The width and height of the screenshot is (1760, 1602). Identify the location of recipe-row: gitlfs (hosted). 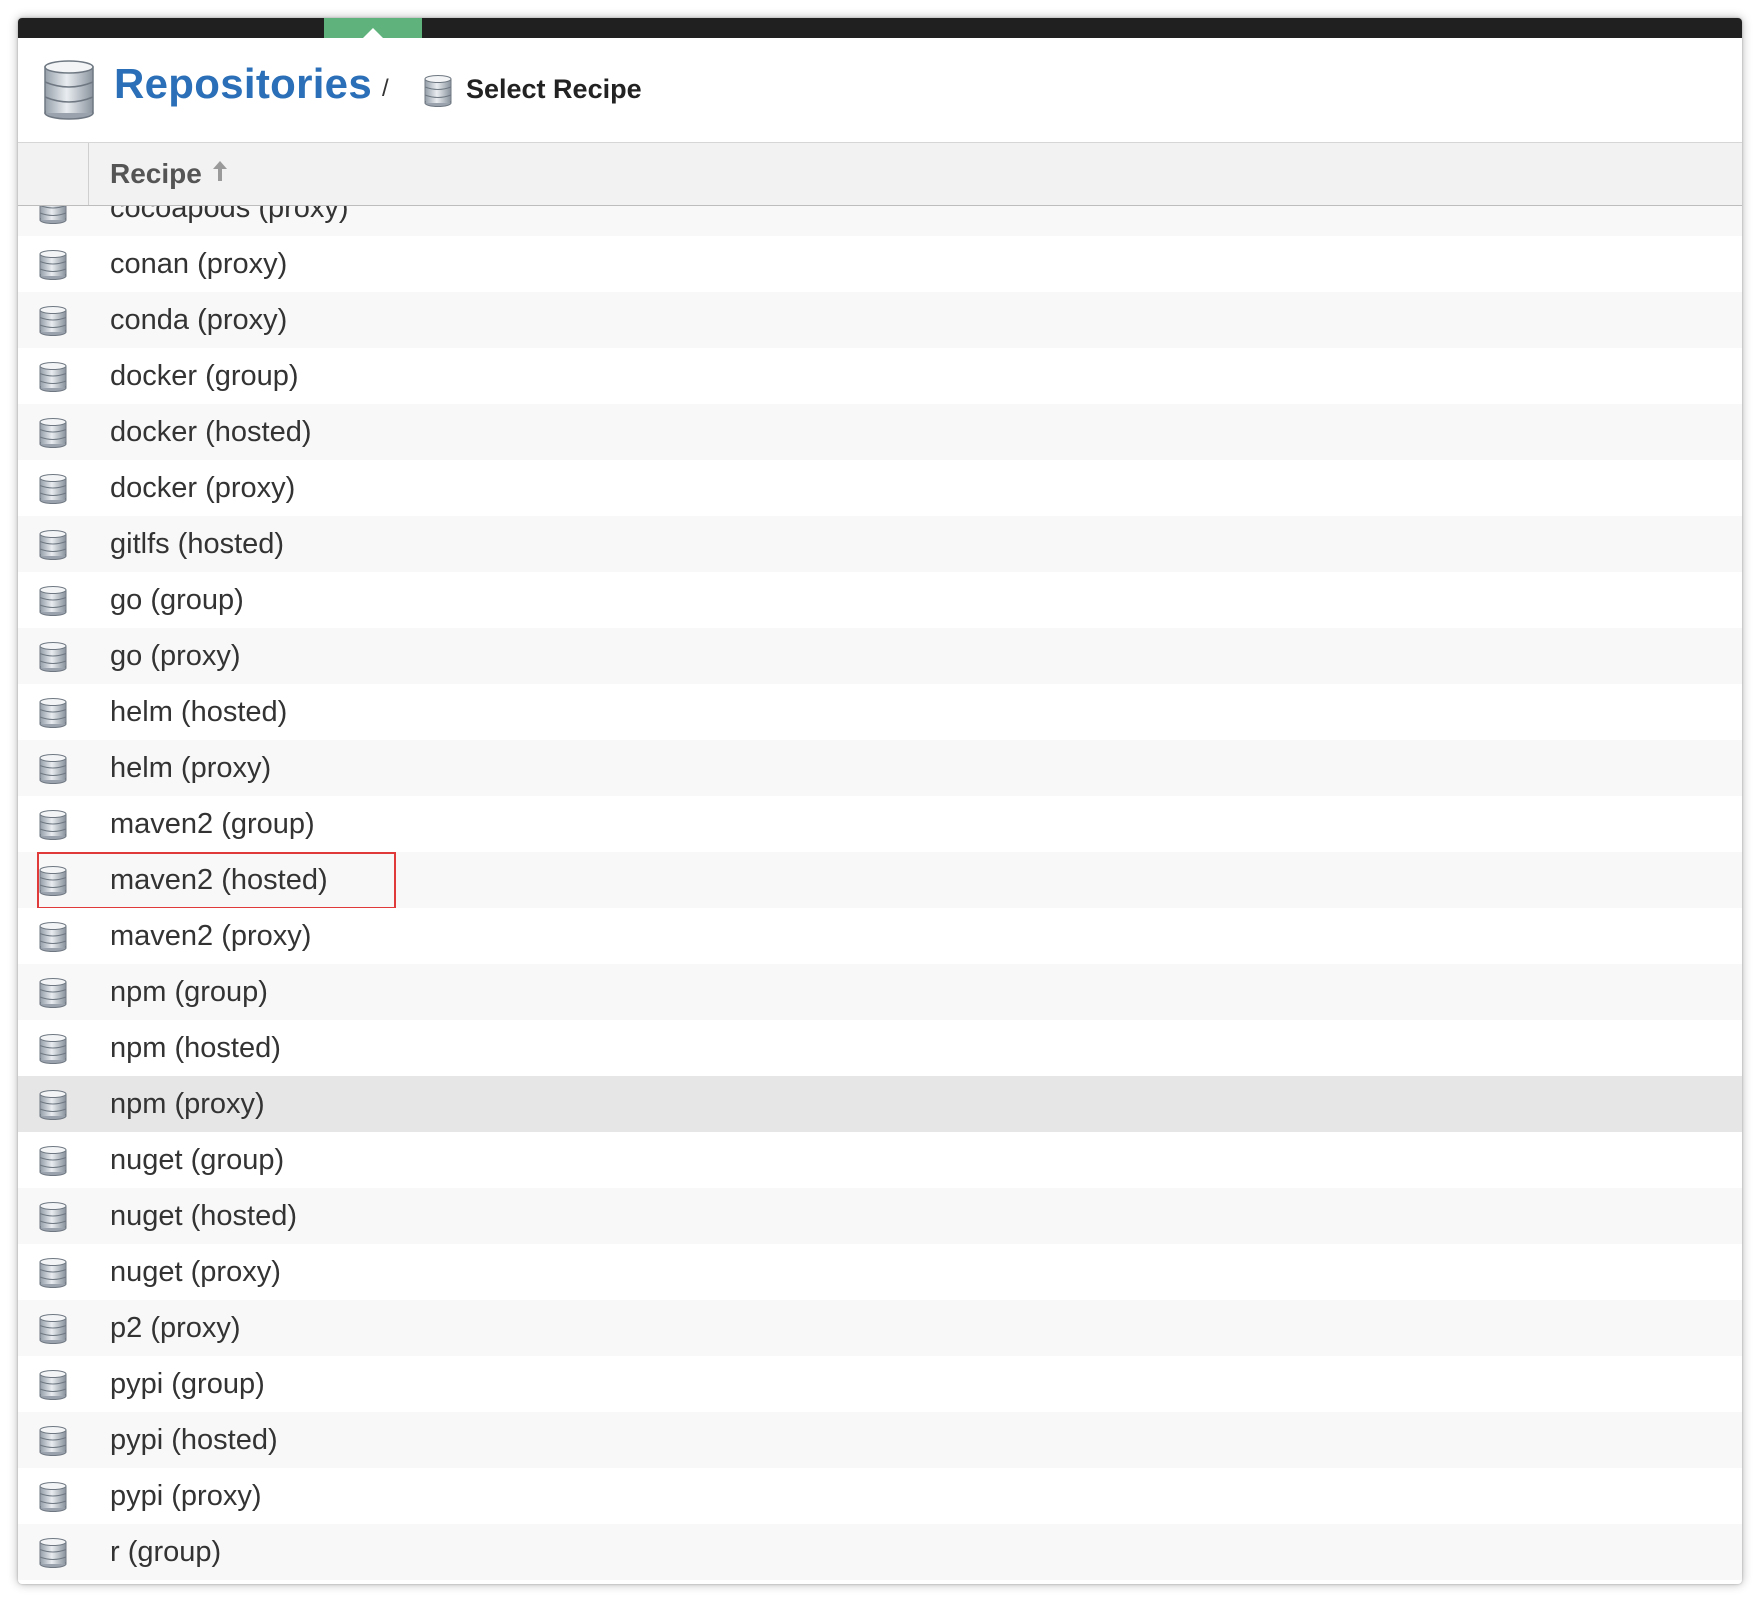
(880, 544).